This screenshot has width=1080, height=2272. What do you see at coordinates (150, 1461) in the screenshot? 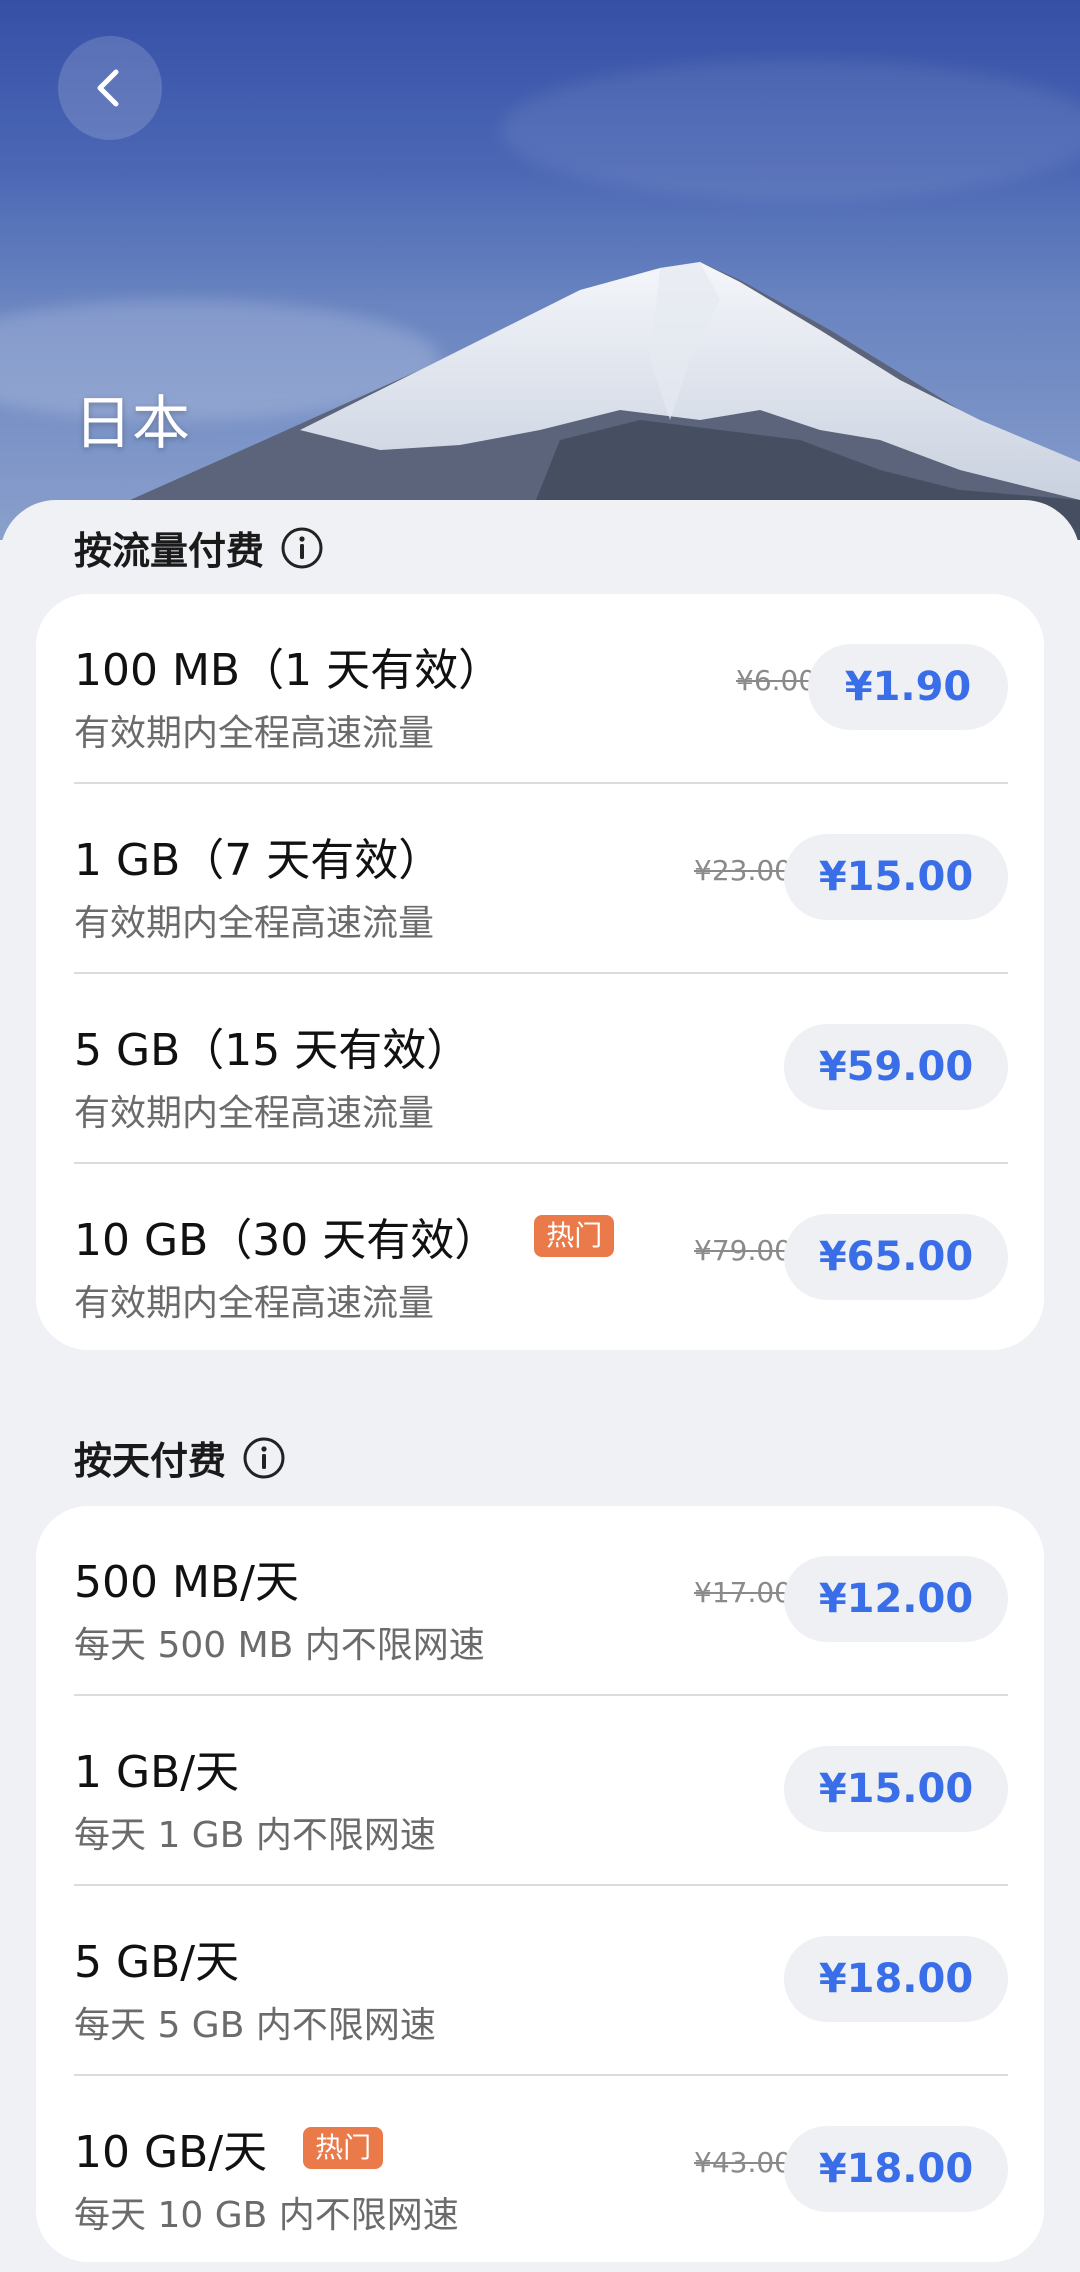
I see `section-title: 按天付费` at bounding box center [150, 1461].